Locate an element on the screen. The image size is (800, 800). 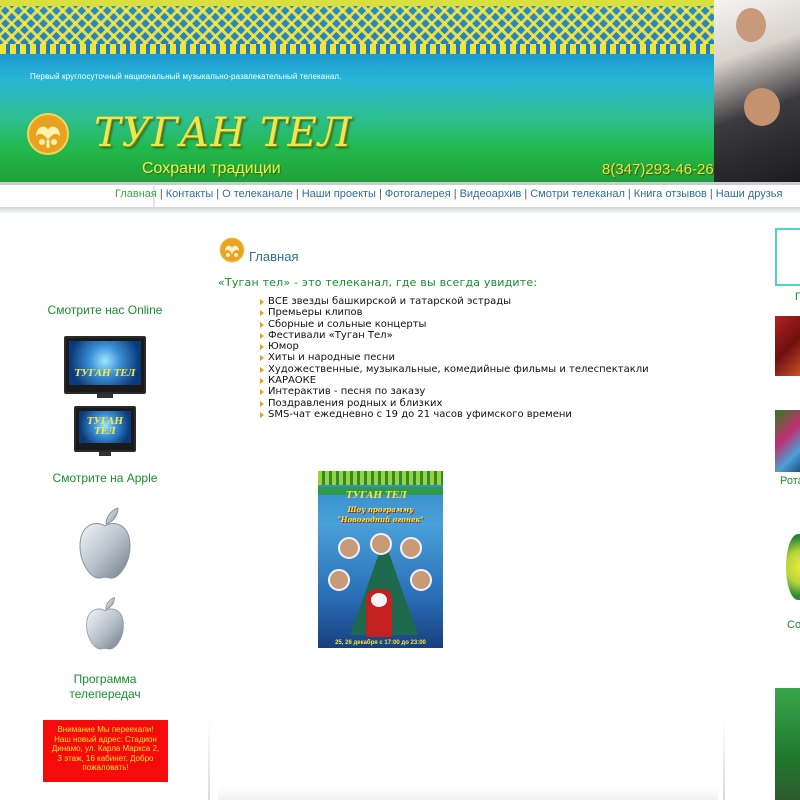
apple-logo-small-icon is located at coordinates (105, 624).